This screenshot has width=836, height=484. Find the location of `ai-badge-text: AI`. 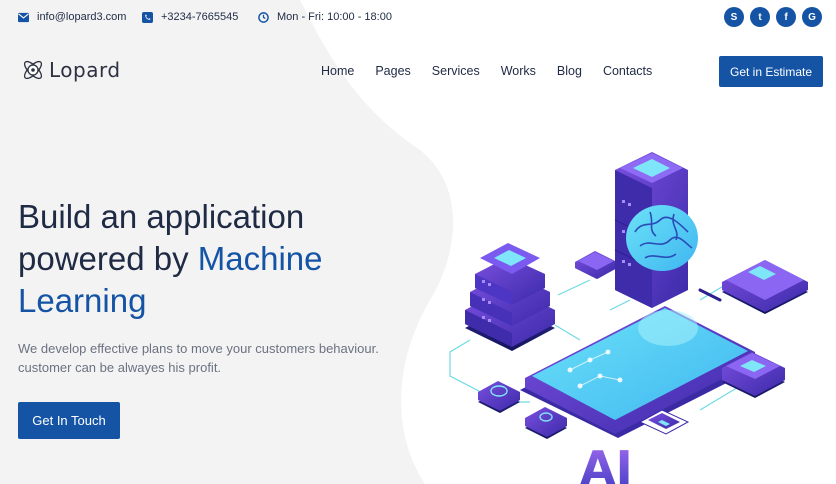

ai-badge-text: AI is located at coordinates (606, 462).